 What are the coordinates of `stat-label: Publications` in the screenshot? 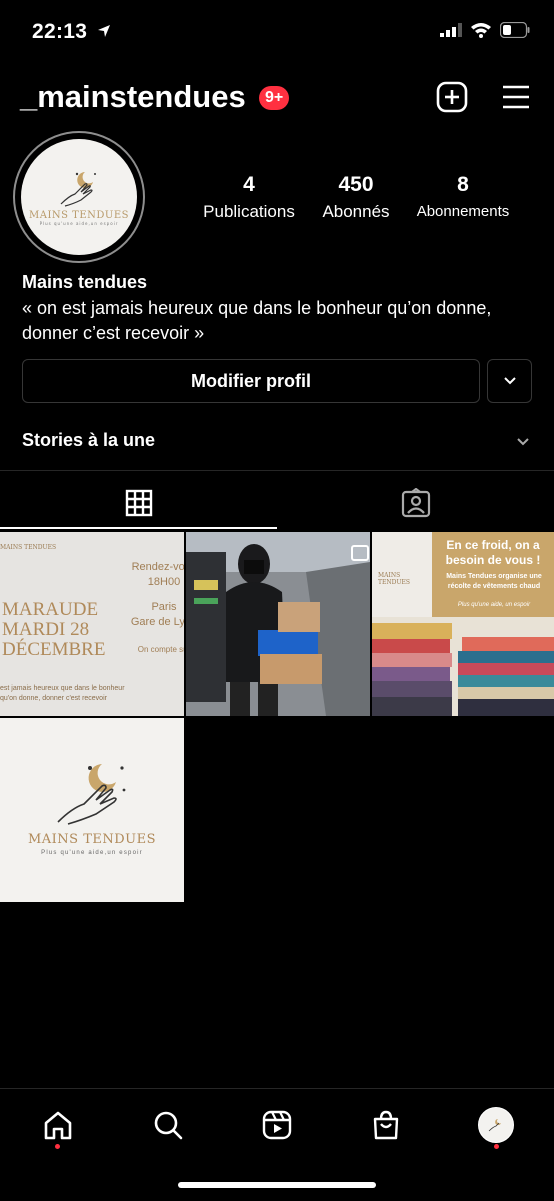 It's located at (249, 211).